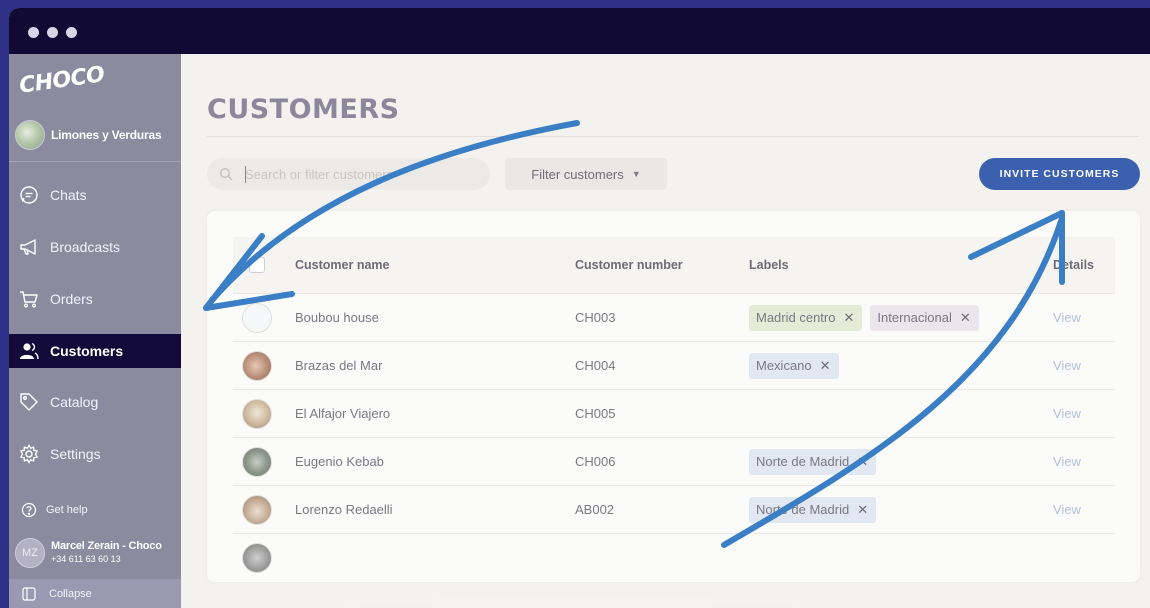 The width and height of the screenshot is (1150, 608). I want to click on chip-text: Madrid centro, so click(796, 317).